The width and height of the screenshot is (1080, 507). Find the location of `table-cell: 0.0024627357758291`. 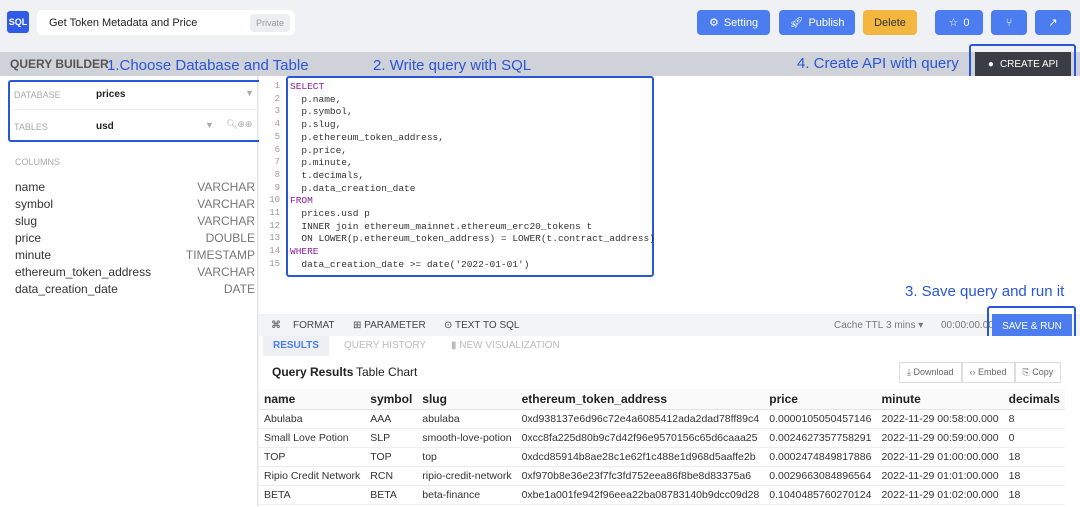

table-cell: 0.0024627357758291 is located at coordinates (820, 438).